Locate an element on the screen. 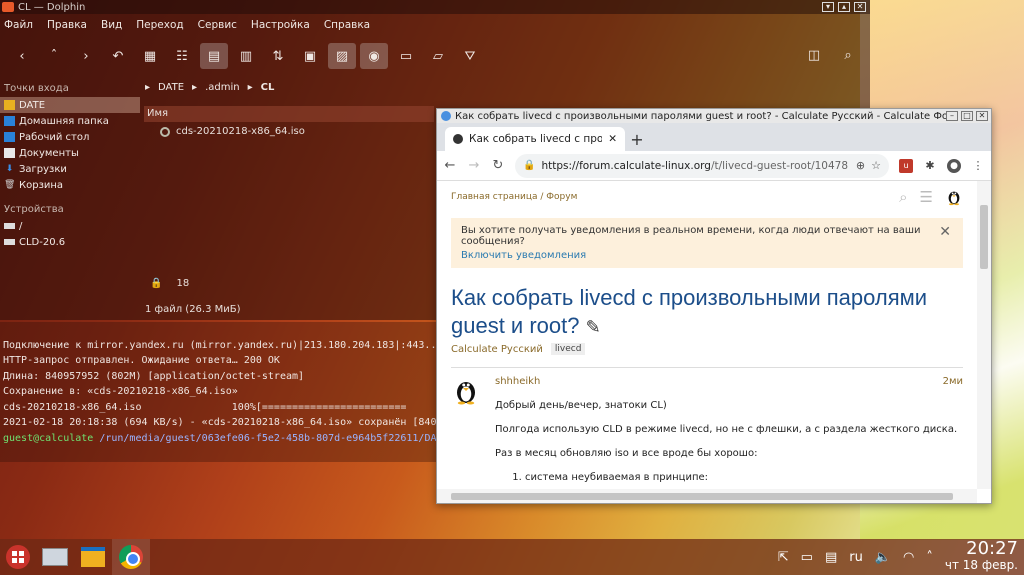  trash-icon: 🗑 is located at coordinates (10, 185).